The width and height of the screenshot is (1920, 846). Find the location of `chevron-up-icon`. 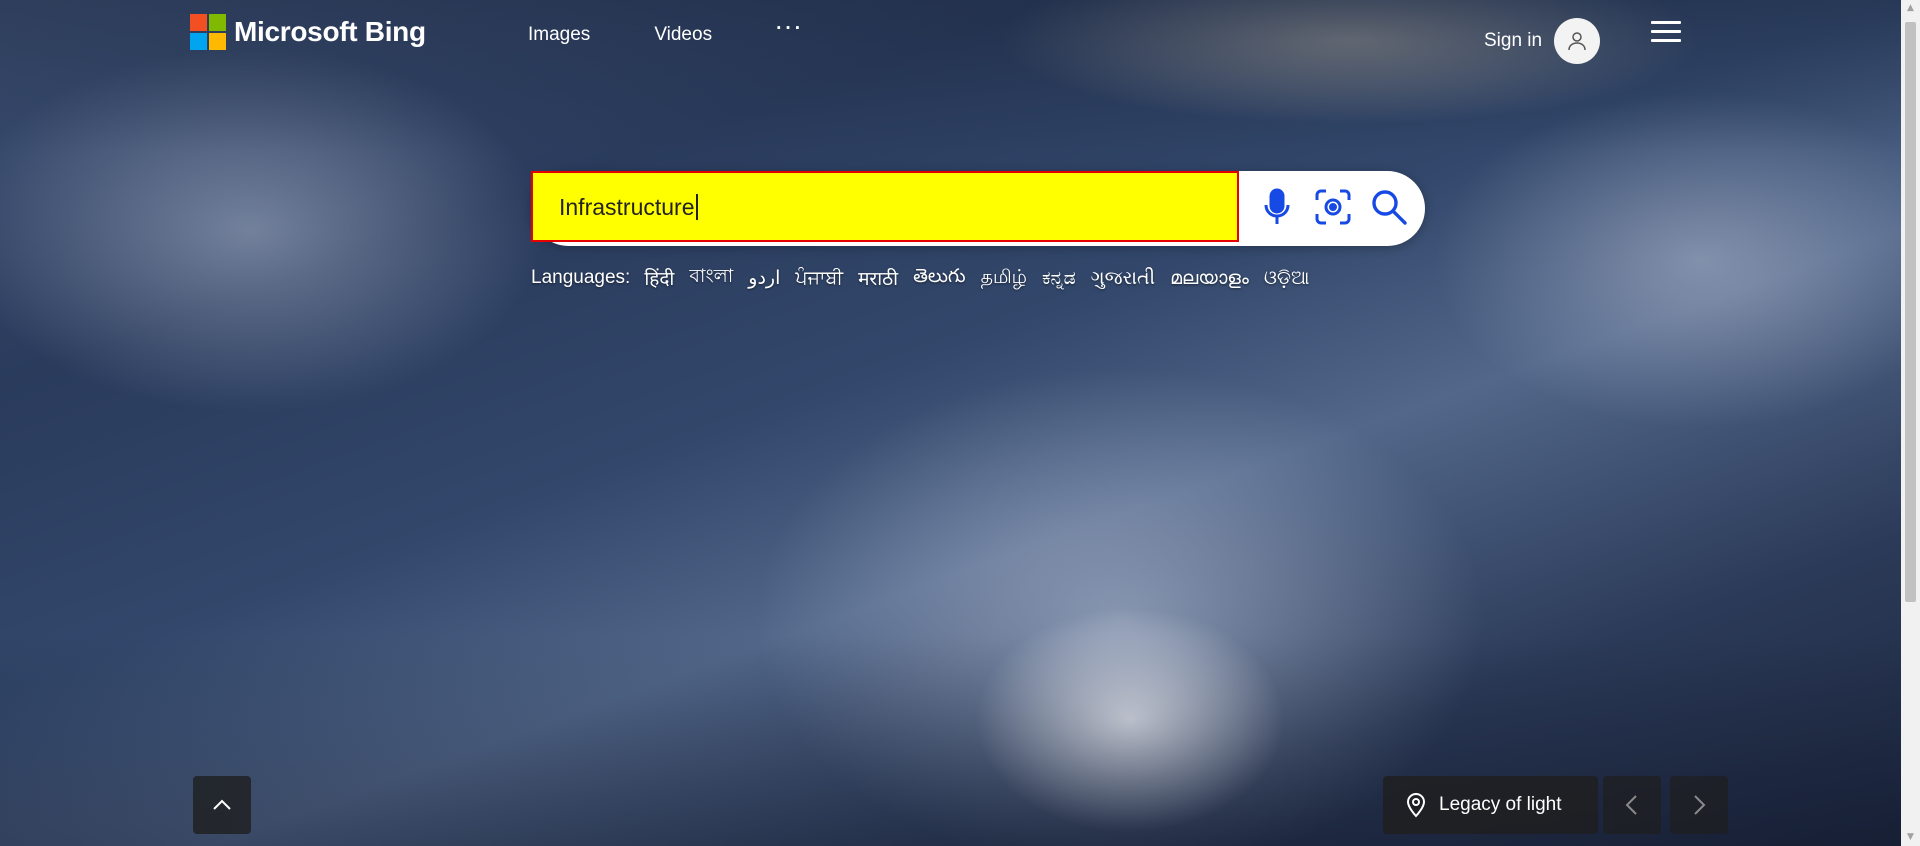

chevron-up-icon is located at coordinates (222, 804).